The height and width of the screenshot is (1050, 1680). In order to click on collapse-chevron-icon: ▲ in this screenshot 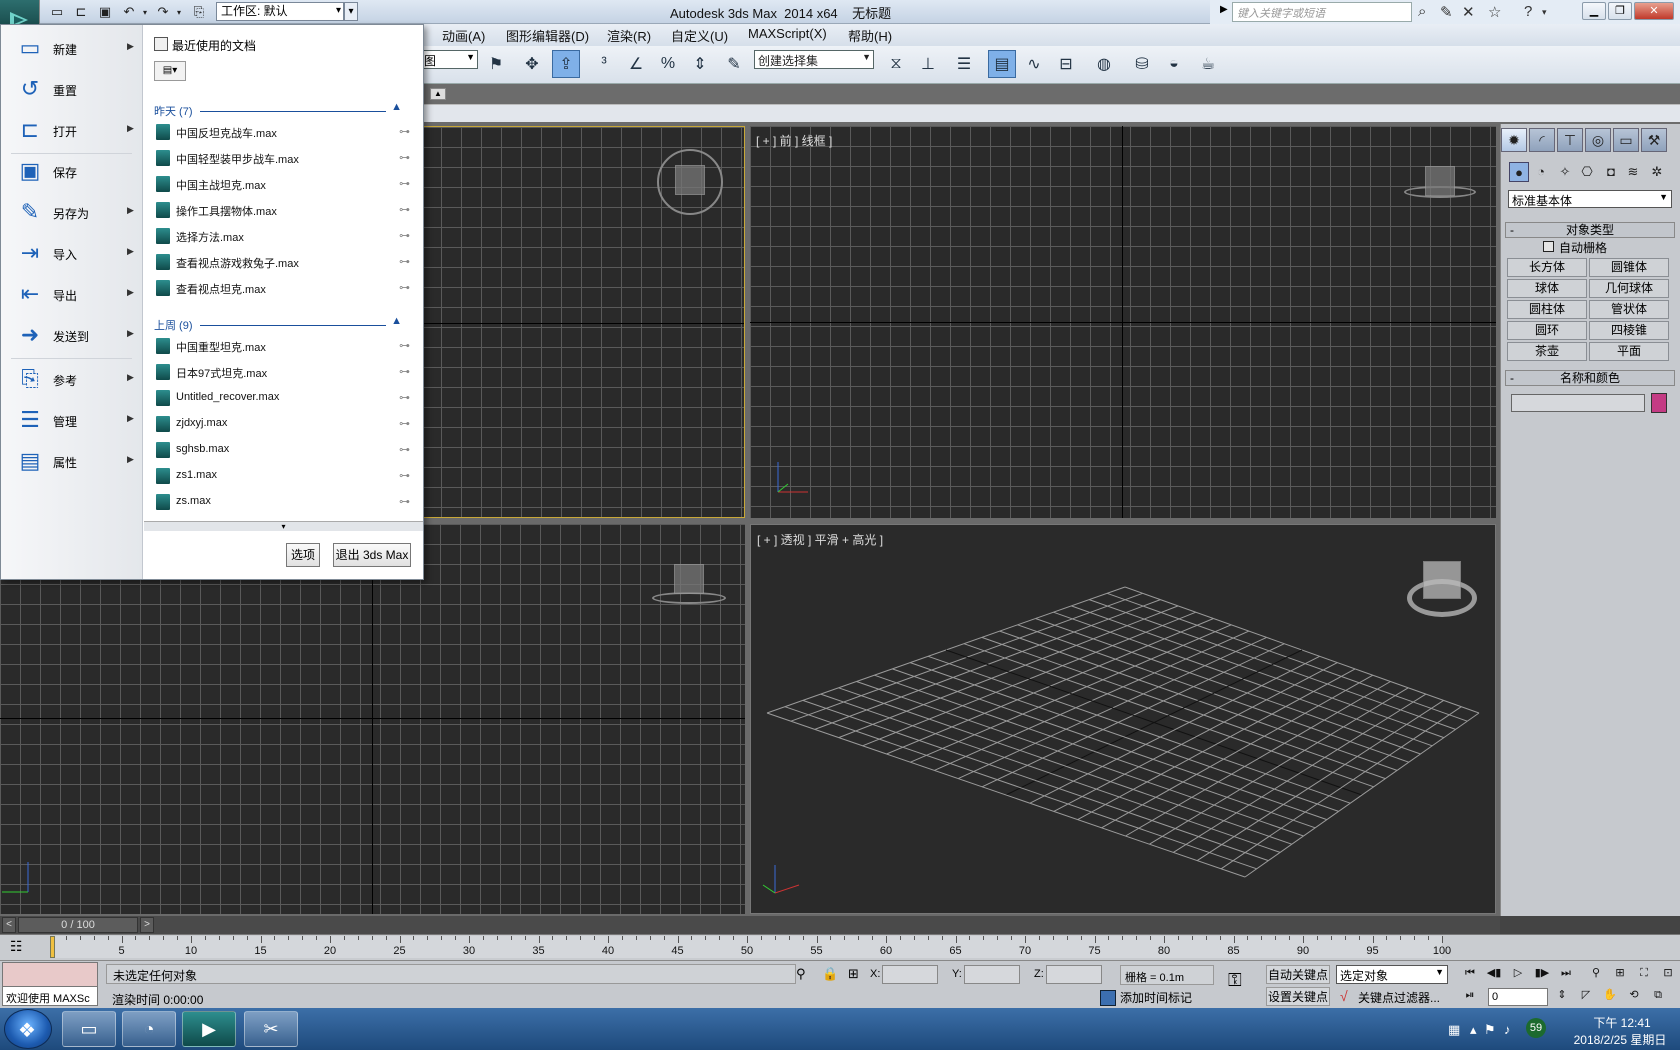, I will do `click(396, 321)`.